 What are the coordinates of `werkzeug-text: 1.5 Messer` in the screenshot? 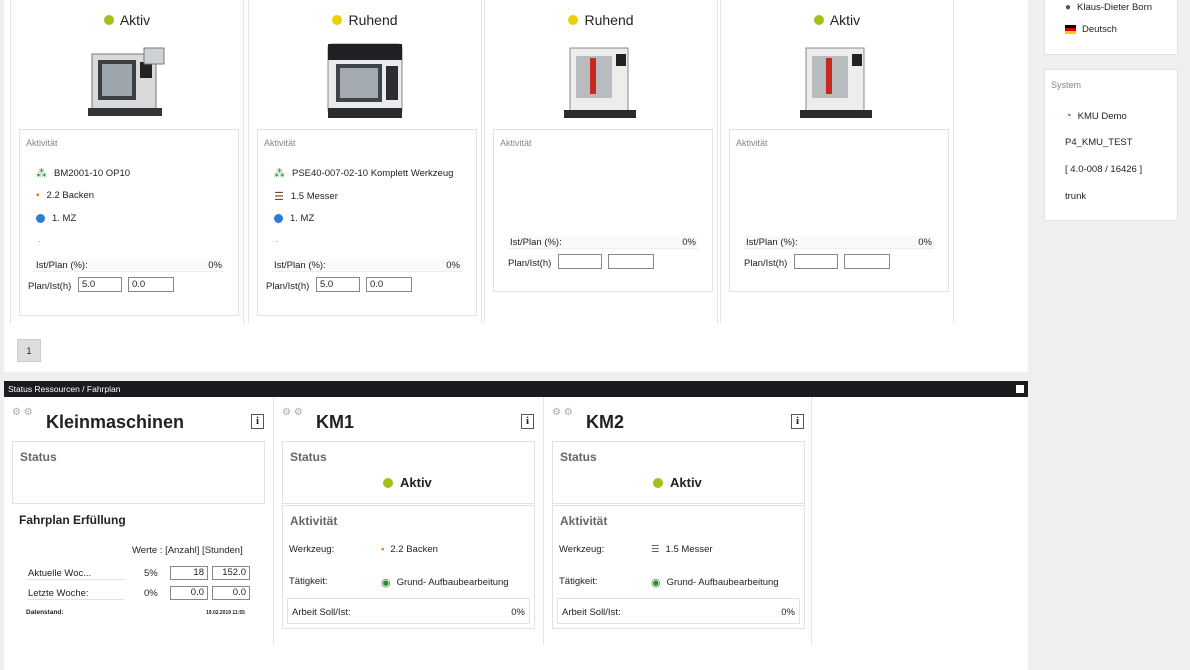 It's located at (689, 549).